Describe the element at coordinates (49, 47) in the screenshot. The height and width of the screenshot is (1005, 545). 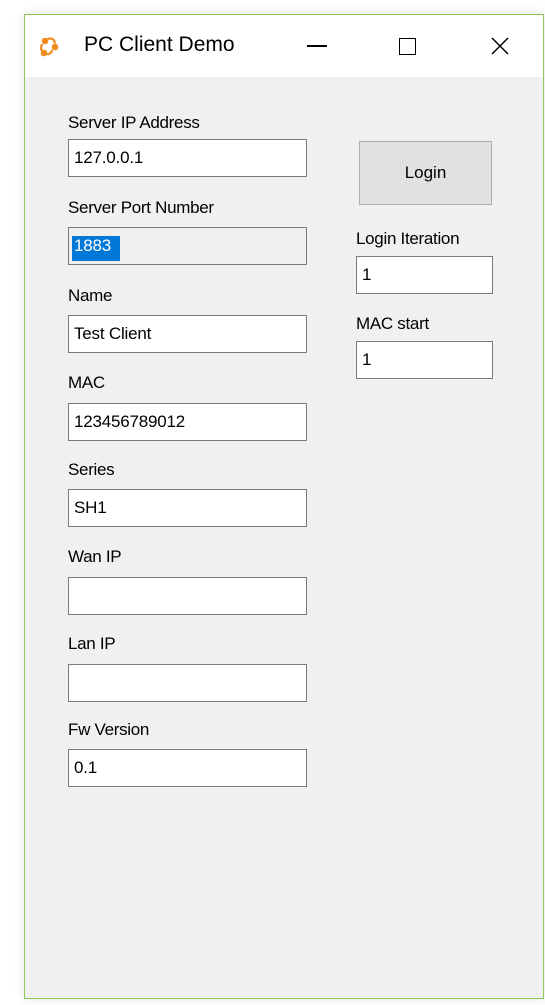
I see `app-logo-icon` at that location.